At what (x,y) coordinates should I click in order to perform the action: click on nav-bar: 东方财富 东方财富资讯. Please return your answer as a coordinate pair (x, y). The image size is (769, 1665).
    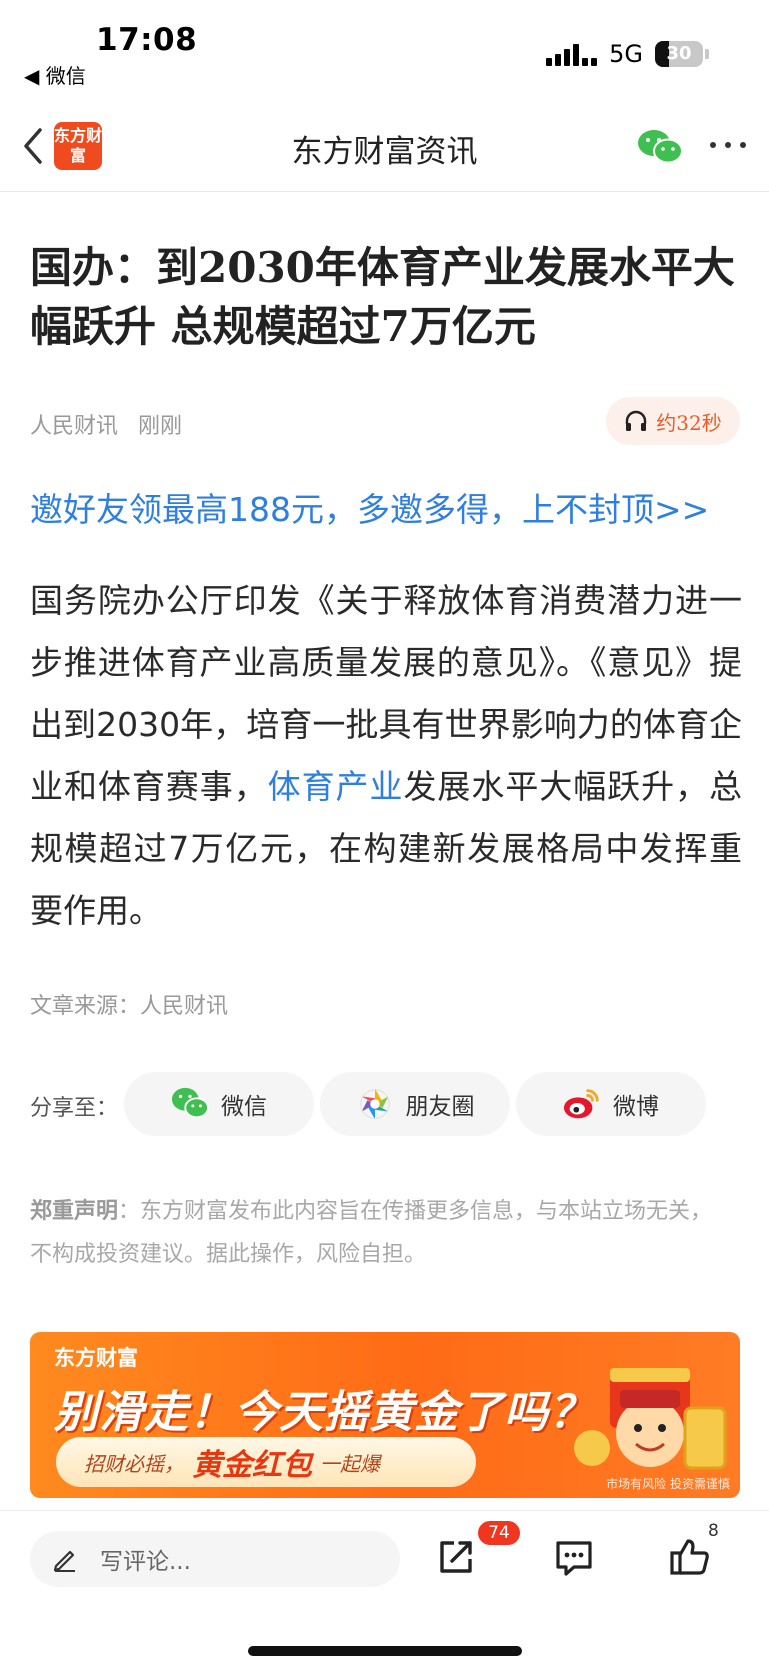
    Looking at the image, I should click on (384, 146).